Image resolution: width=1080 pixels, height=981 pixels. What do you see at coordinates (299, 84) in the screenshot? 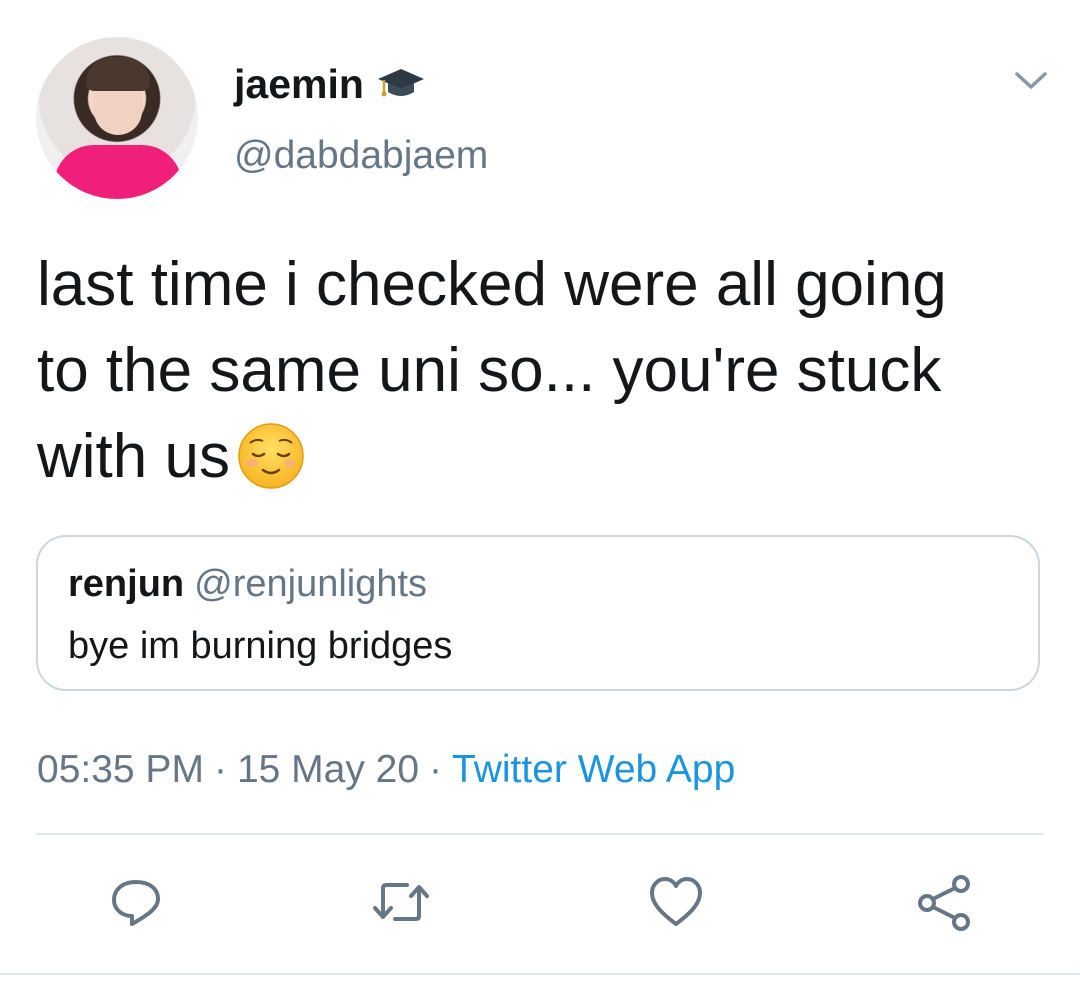
I see `author-display-name: jaemin` at bounding box center [299, 84].